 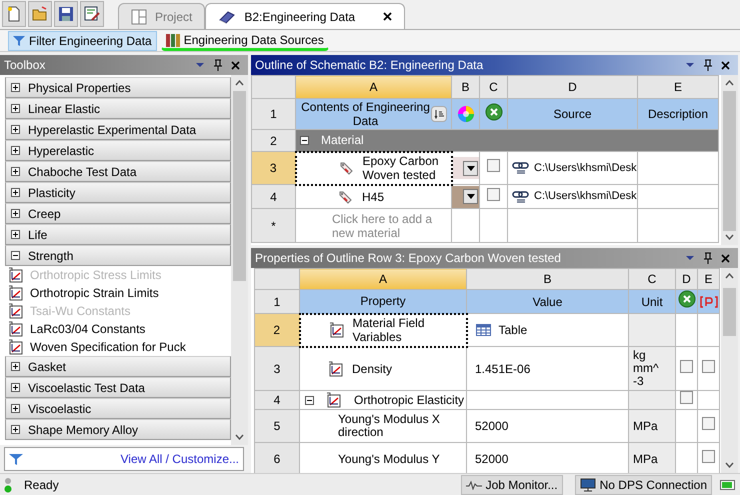 I want to click on status-light-icon, so click(x=8, y=484).